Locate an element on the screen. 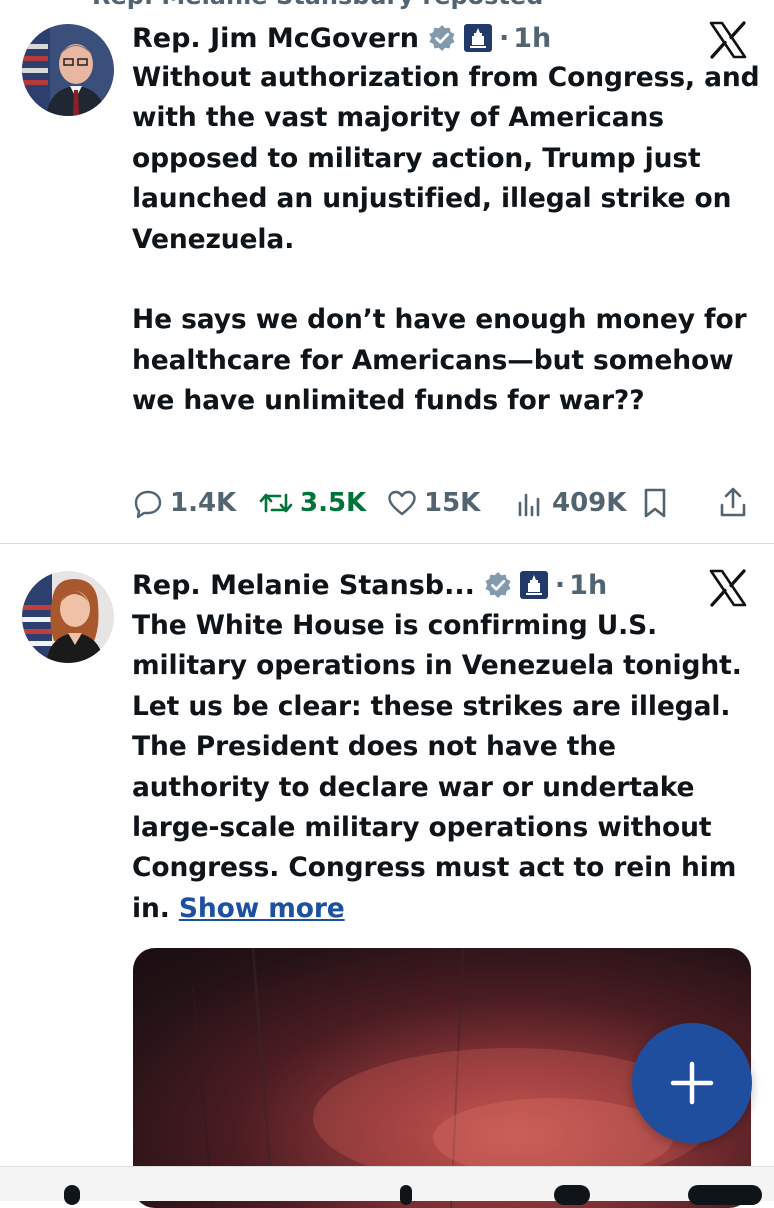  like-button: 15K is located at coordinates (433, 503).